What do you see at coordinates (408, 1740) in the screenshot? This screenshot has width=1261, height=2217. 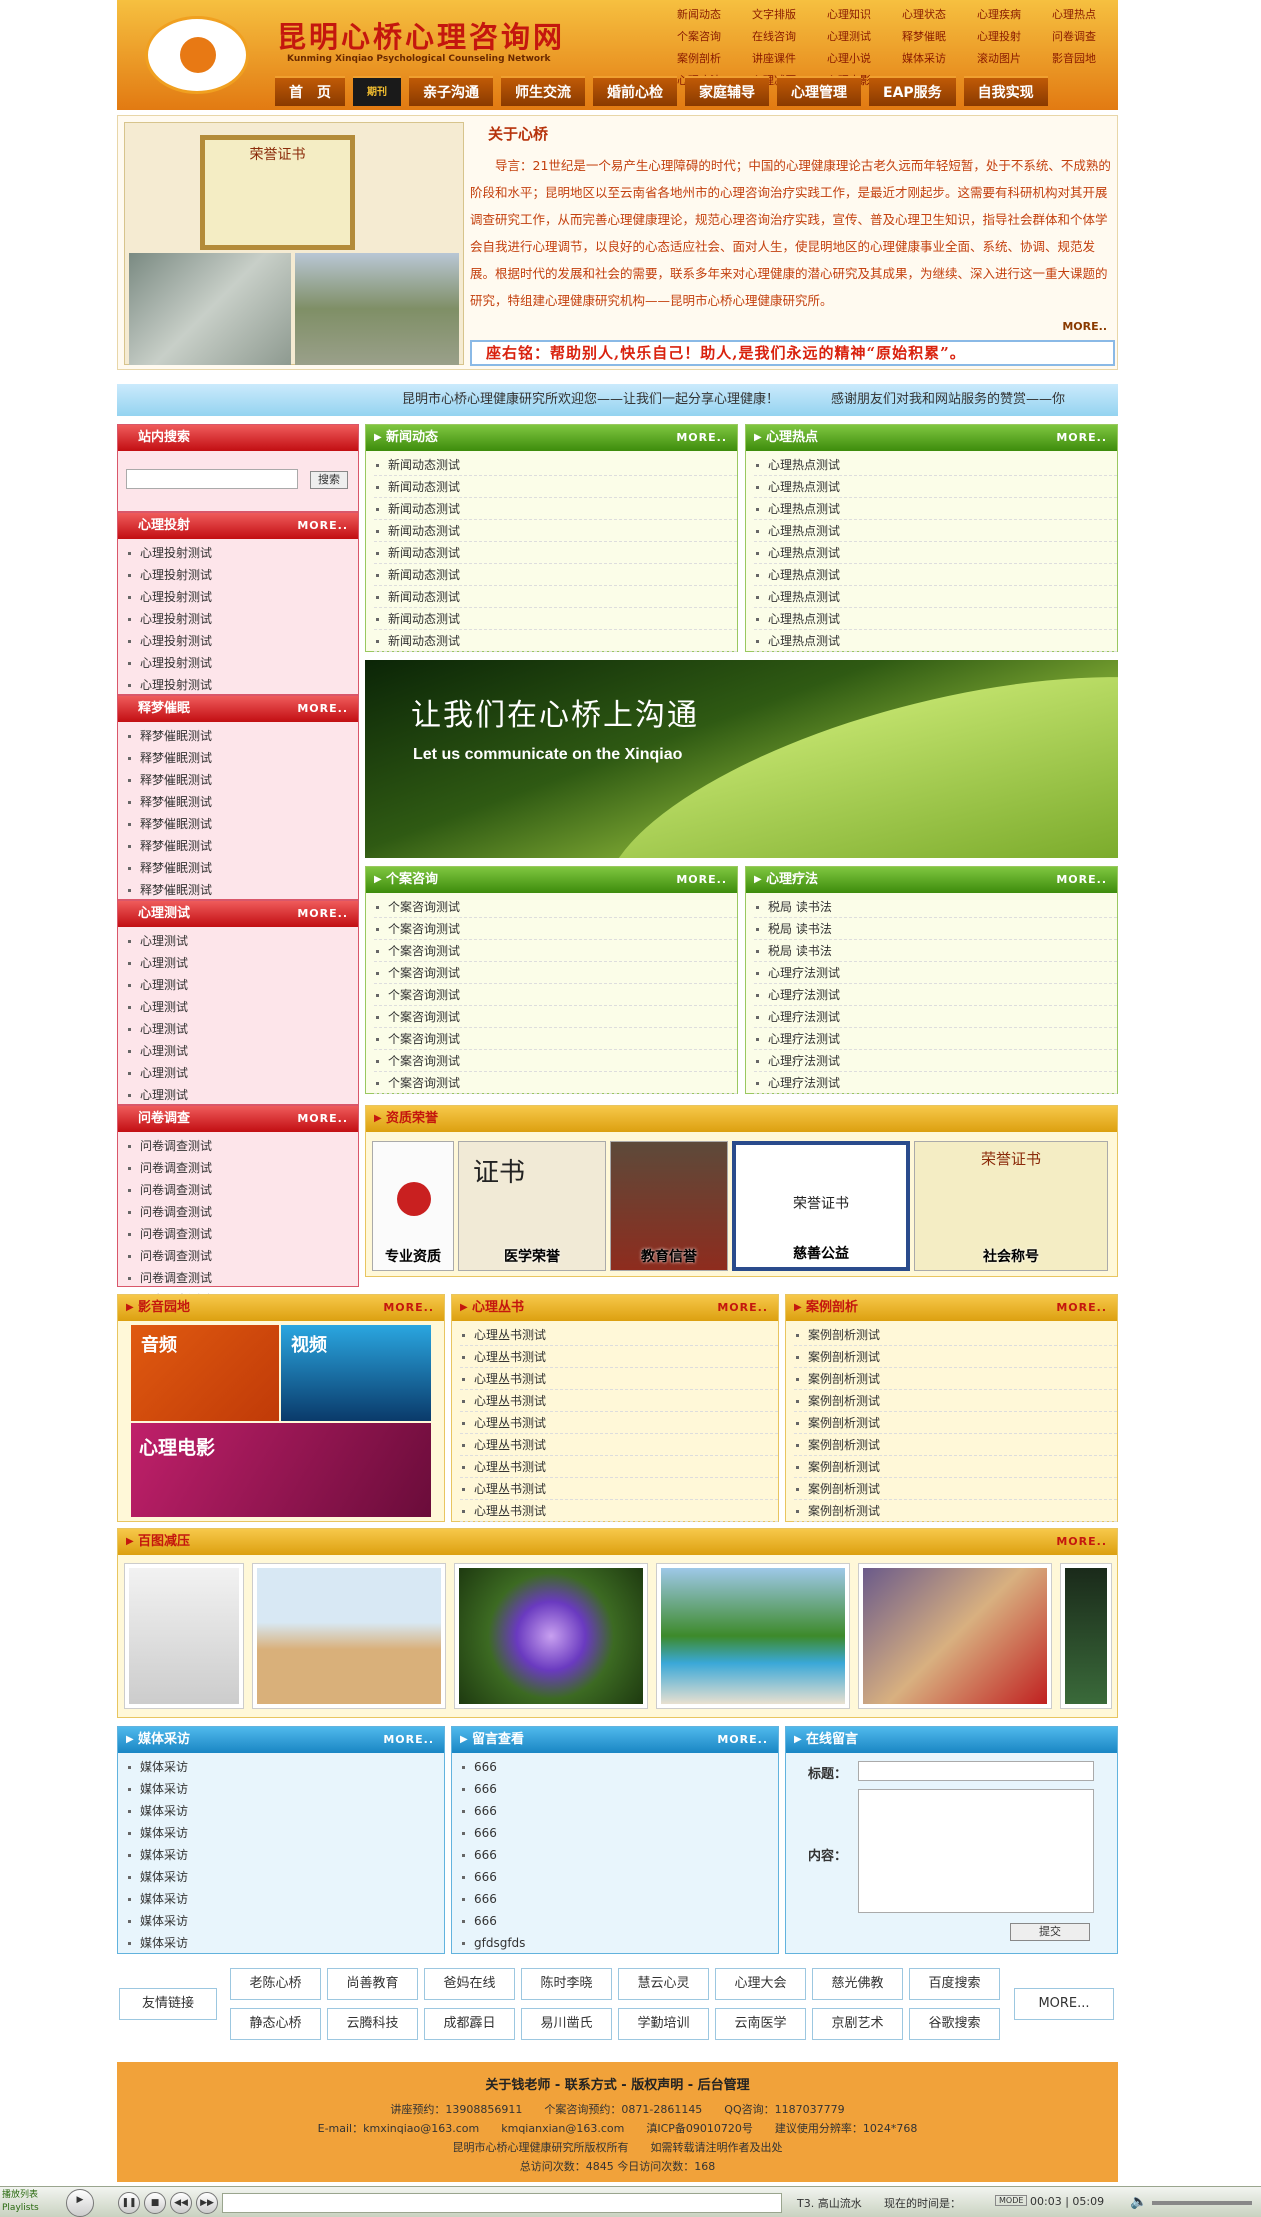 I see `interview-more-link: MORE..` at bounding box center [408, 1740].